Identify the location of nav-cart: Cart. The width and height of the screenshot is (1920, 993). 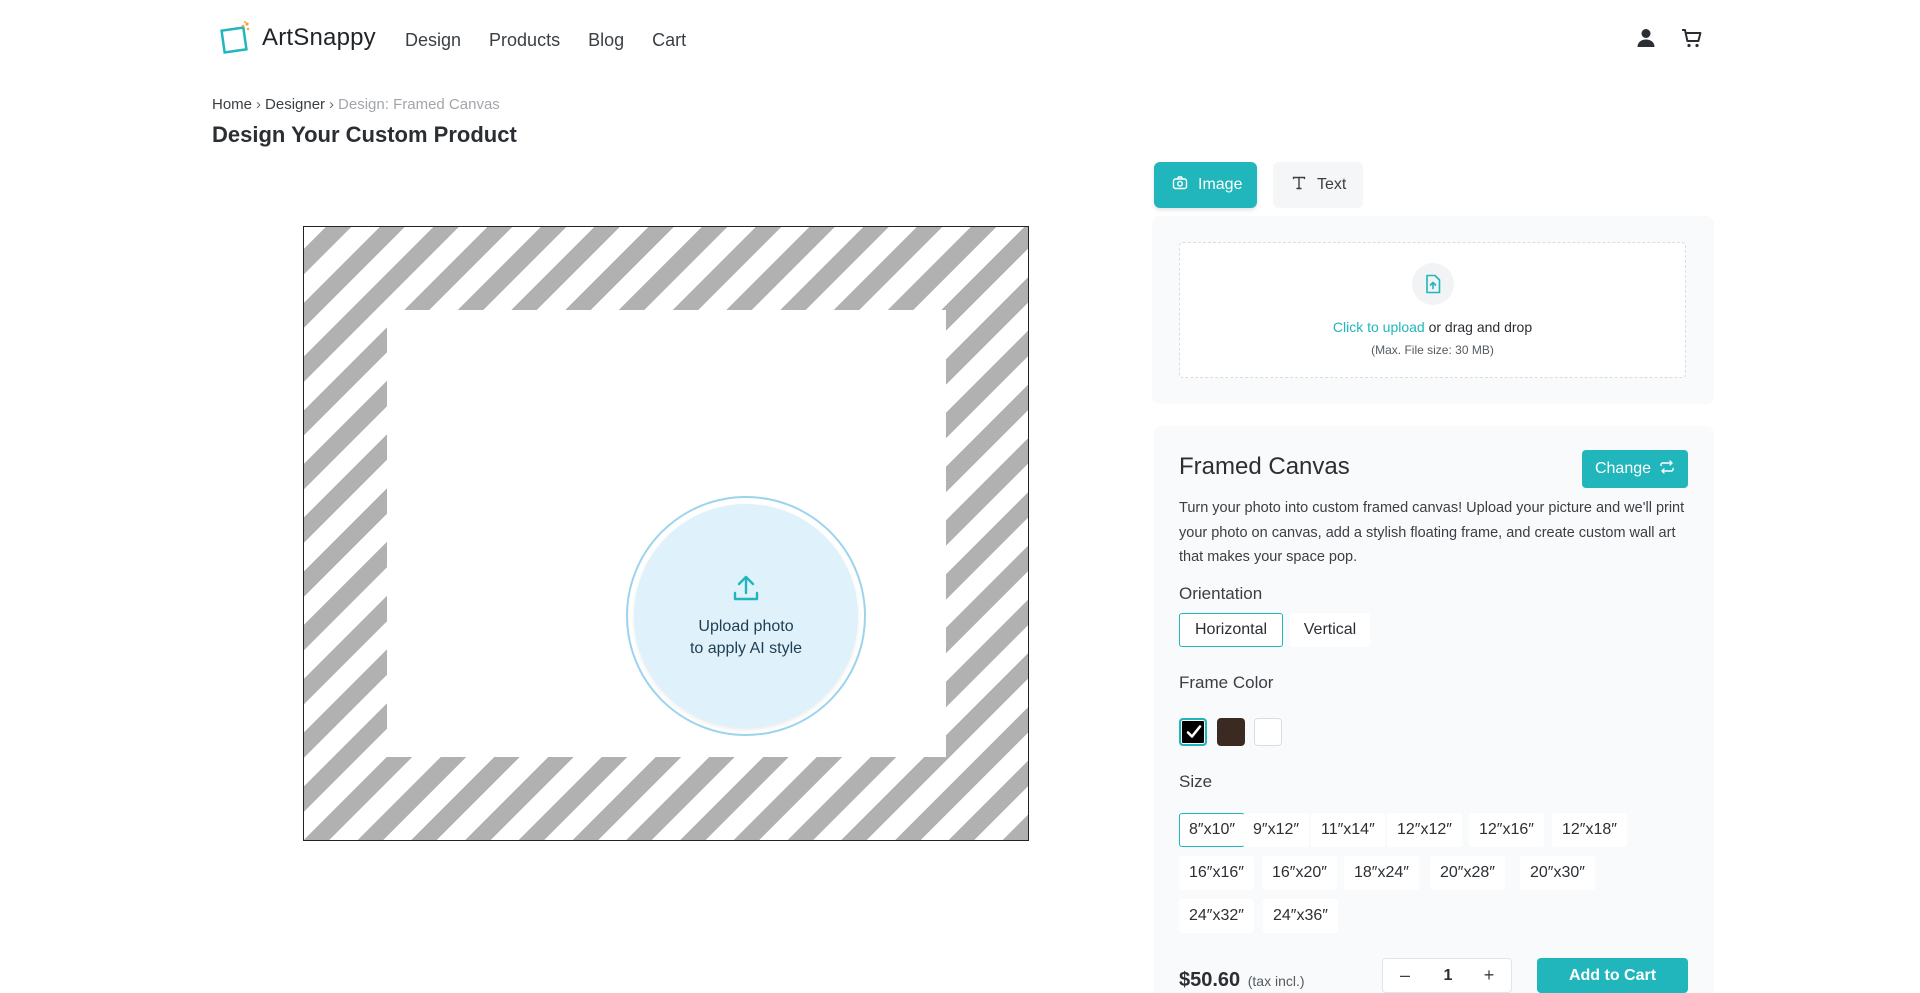
(669, 40).